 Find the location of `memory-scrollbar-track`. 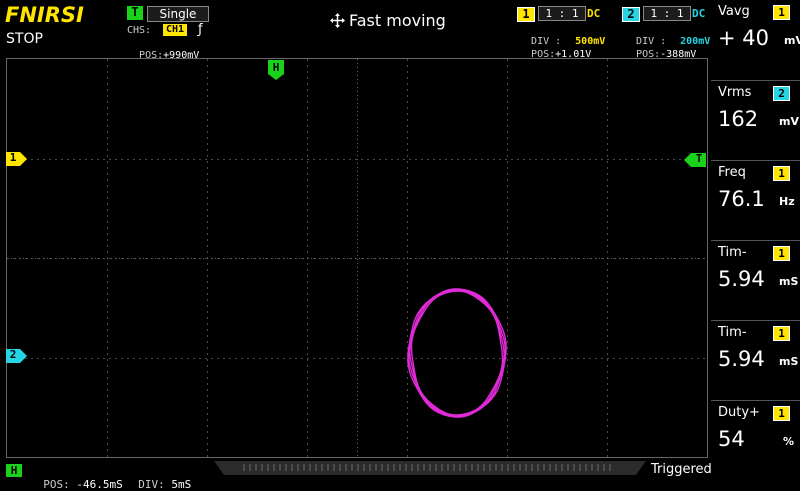

memory-scrollbar-track is located at coordinates (430, 468).